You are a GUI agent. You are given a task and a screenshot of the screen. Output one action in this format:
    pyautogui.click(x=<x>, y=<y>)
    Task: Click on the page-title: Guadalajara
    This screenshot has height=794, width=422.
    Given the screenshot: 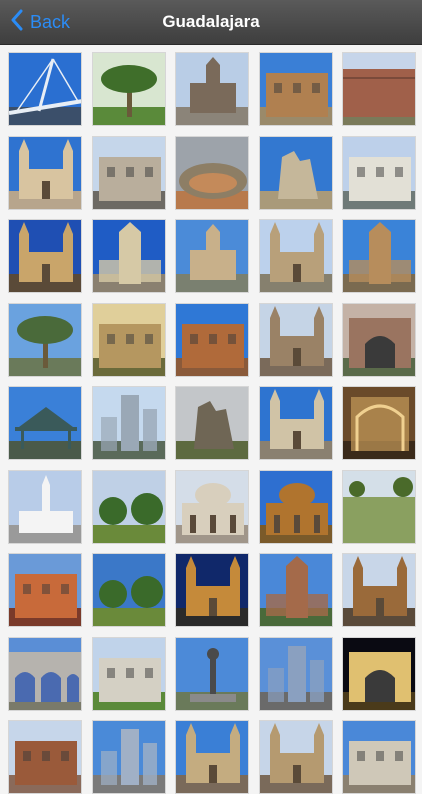 What is the action you would take?
    pyautogui.click(x=211, y=21)
    